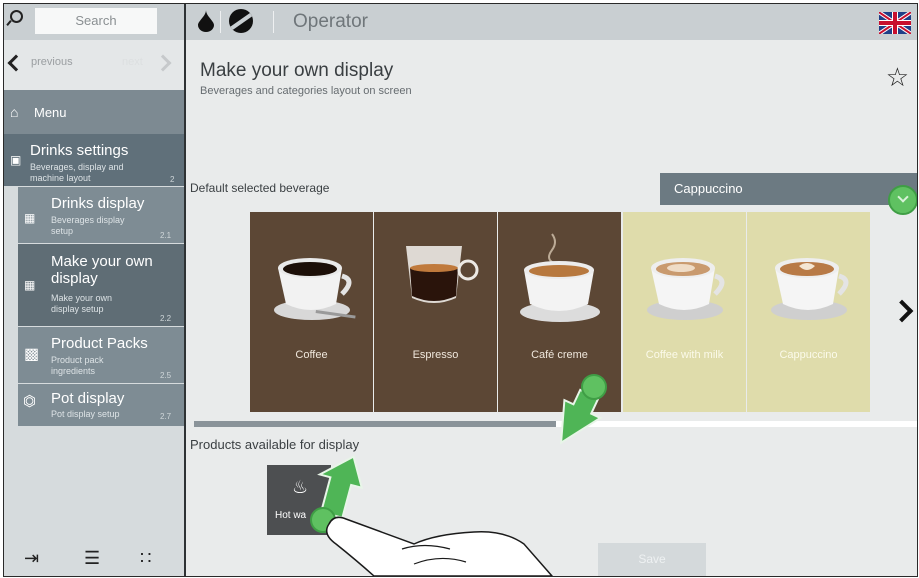 This screenshot has height=578, width=919. I want to click on search-input: Search, so click(96, 21).